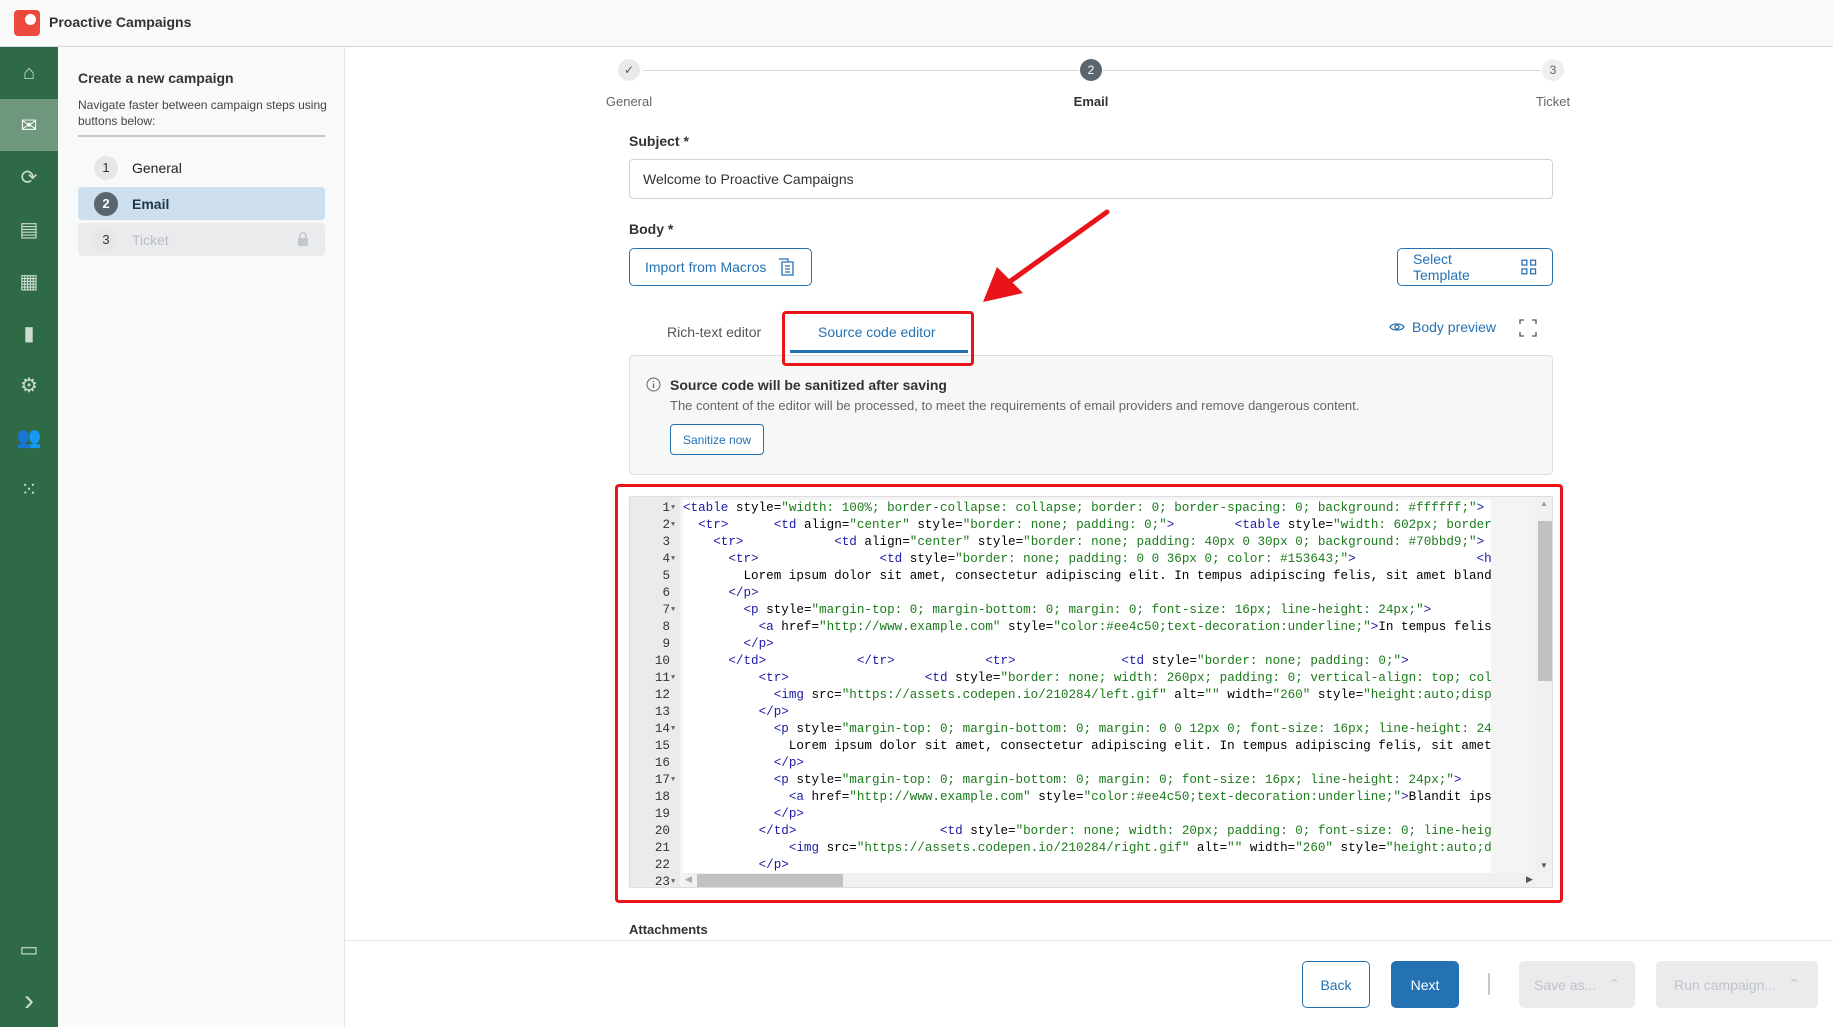 This screenshot has height=1027, width=1833. I want to click on gear-icon: ⚙, so click(29, 385).